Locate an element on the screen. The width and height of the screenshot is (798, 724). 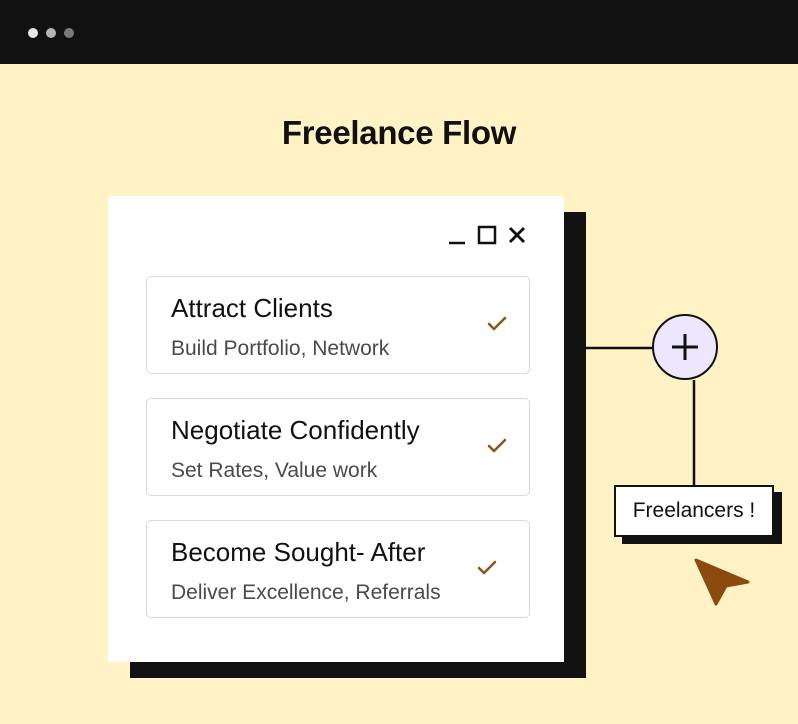
freelancers-tag: Freelancers ! is located at coordinates (694, 511).